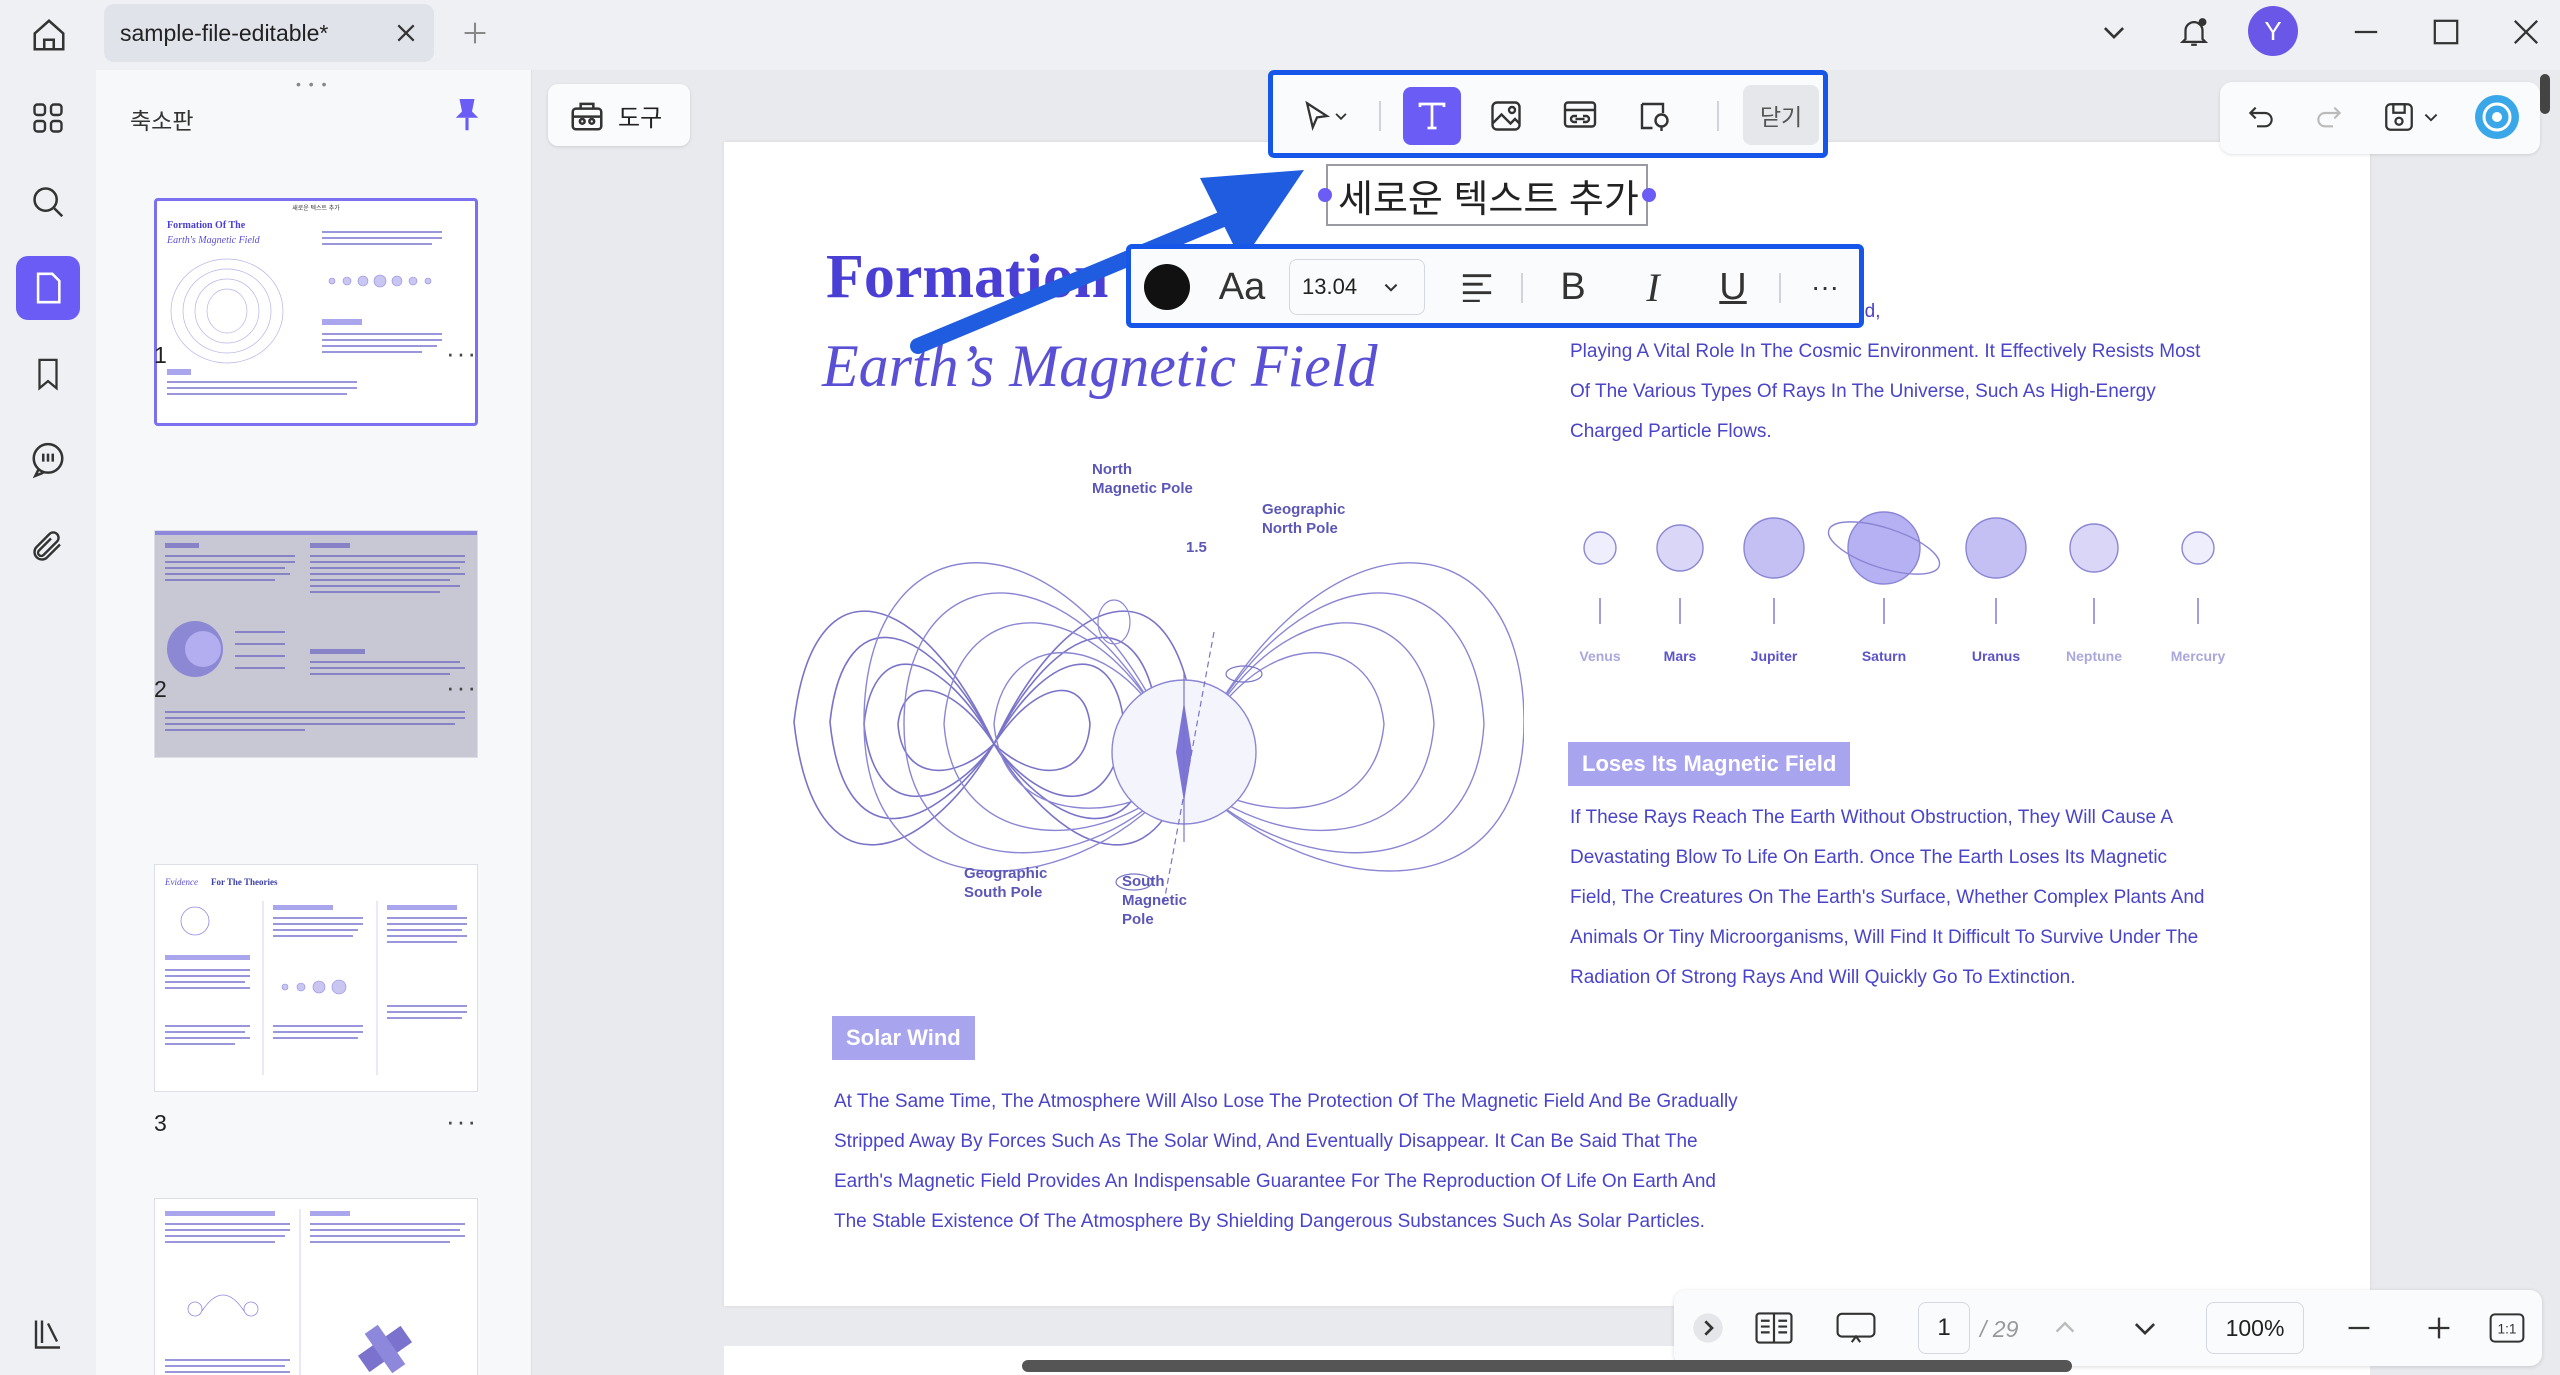 This screenshot has height=1375, width=2560. I want to click on pin-icon, so click(467, 115).